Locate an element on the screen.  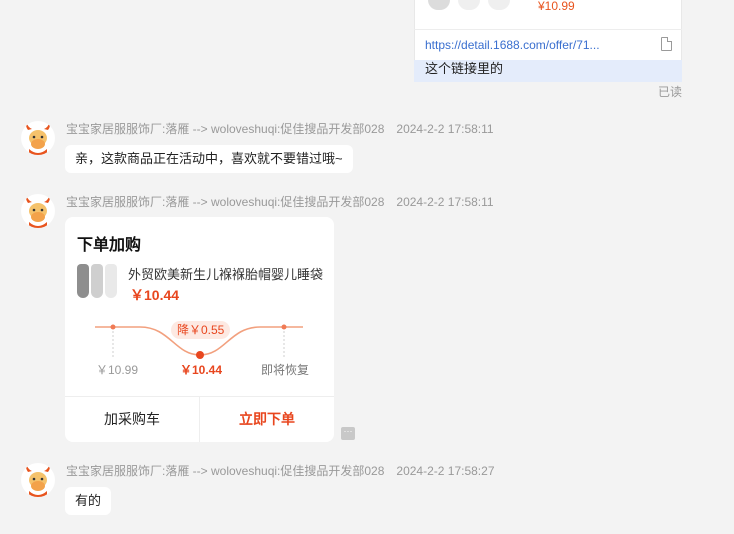
message-time: 2024-2-2 17:58:27 is located at coordinates (445, 471).